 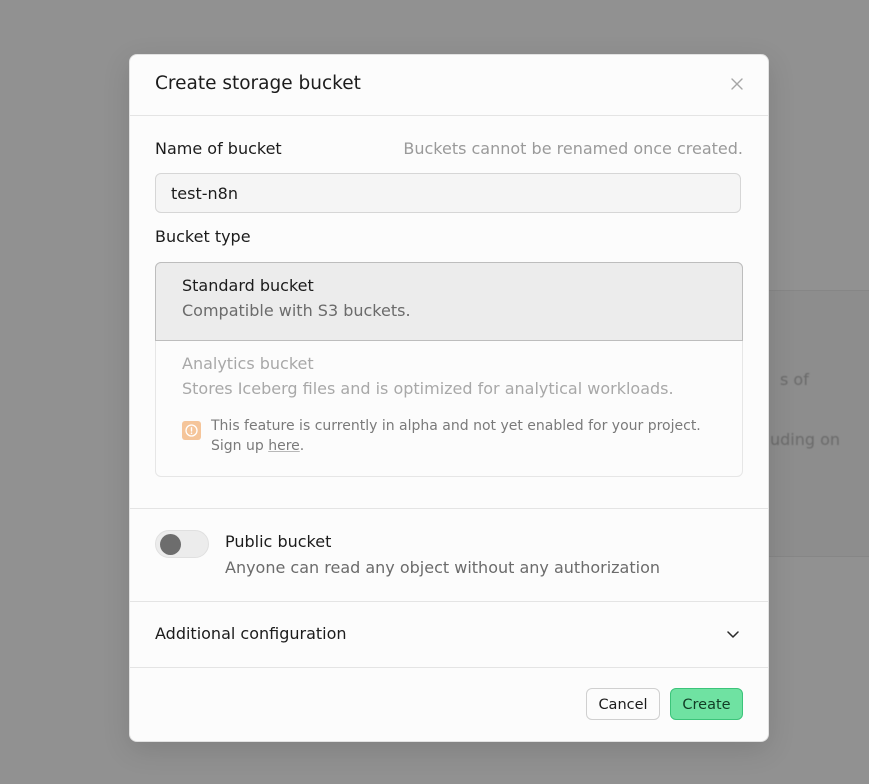 I want to click on dialog-header: Create storage bucket, so click(x=449, y=85).